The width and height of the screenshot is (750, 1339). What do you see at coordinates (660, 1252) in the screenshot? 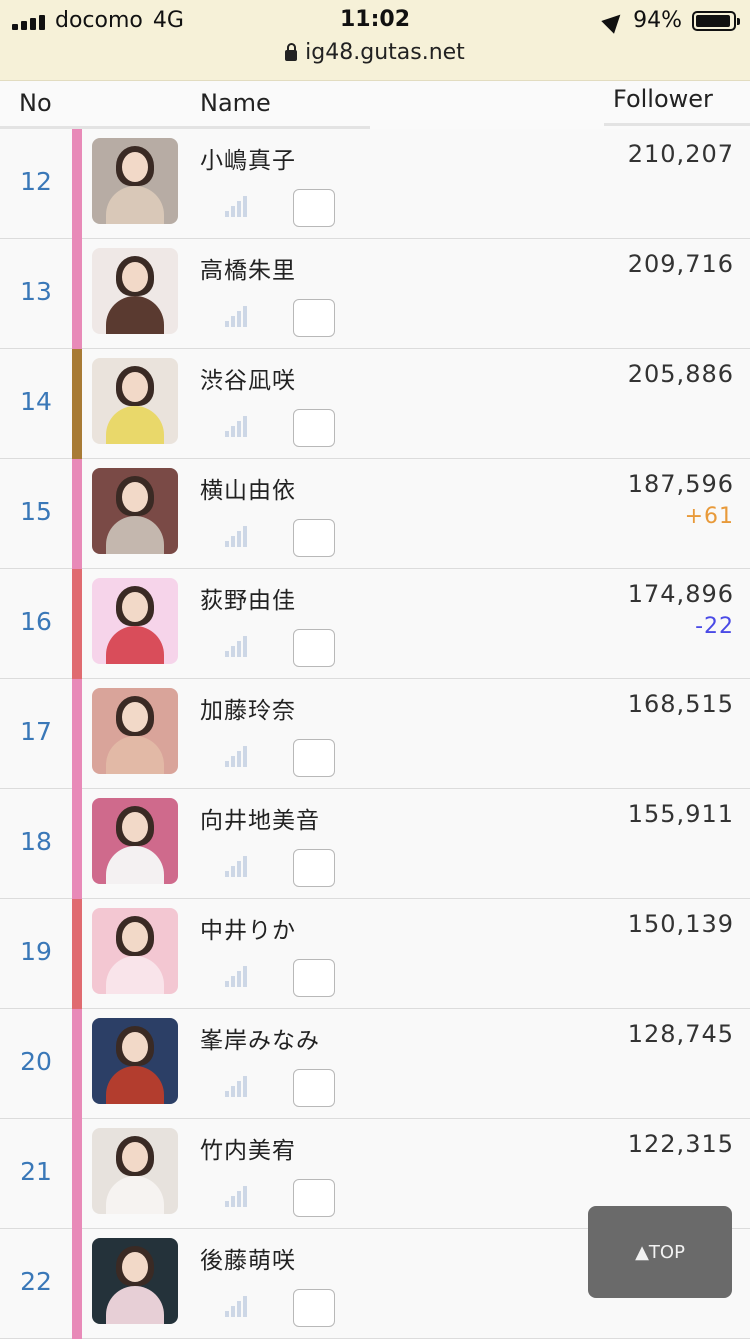
I see `back-to-top-button: ▲TOP` at bounding box center [660, 1252].